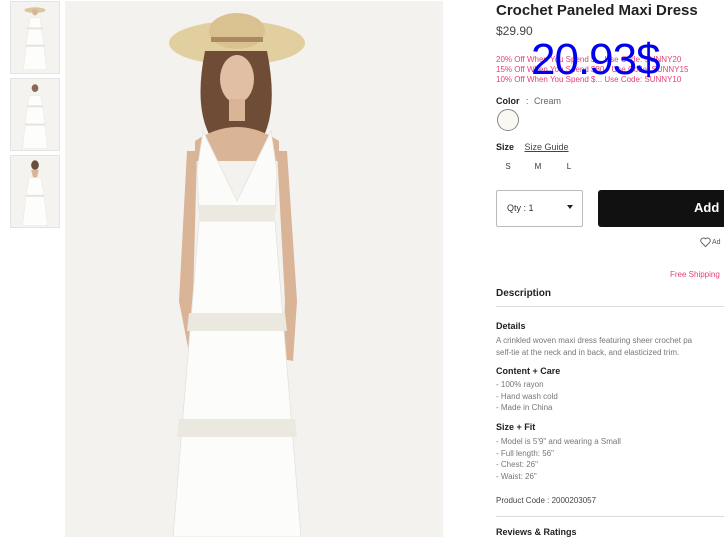 This screenshot has width=724, height=537. What do you see at coordinates (597, 10) in the screenshot?
I see `product-title: Crochet Paneled Maxi Dress` at bounding box center [597, 10].